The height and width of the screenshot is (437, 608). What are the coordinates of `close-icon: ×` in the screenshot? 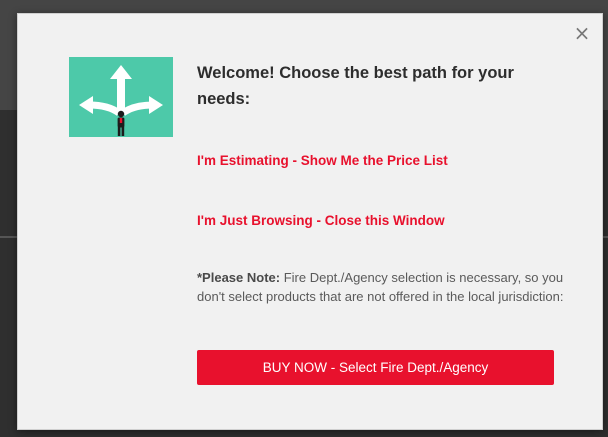 It's located at (582, 33).